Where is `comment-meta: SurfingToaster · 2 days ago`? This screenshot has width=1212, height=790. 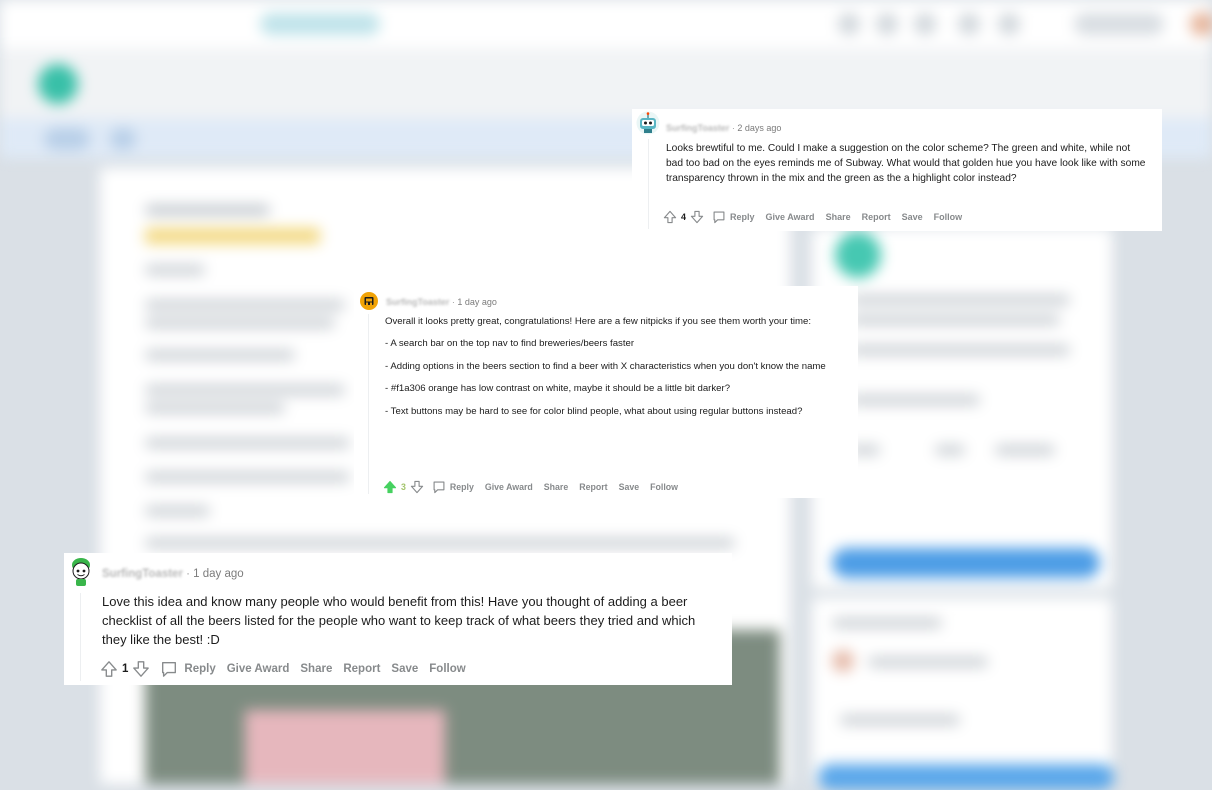 comment-meta: SurfingToaster · 2 days ago is located at coordinates (724, 128).